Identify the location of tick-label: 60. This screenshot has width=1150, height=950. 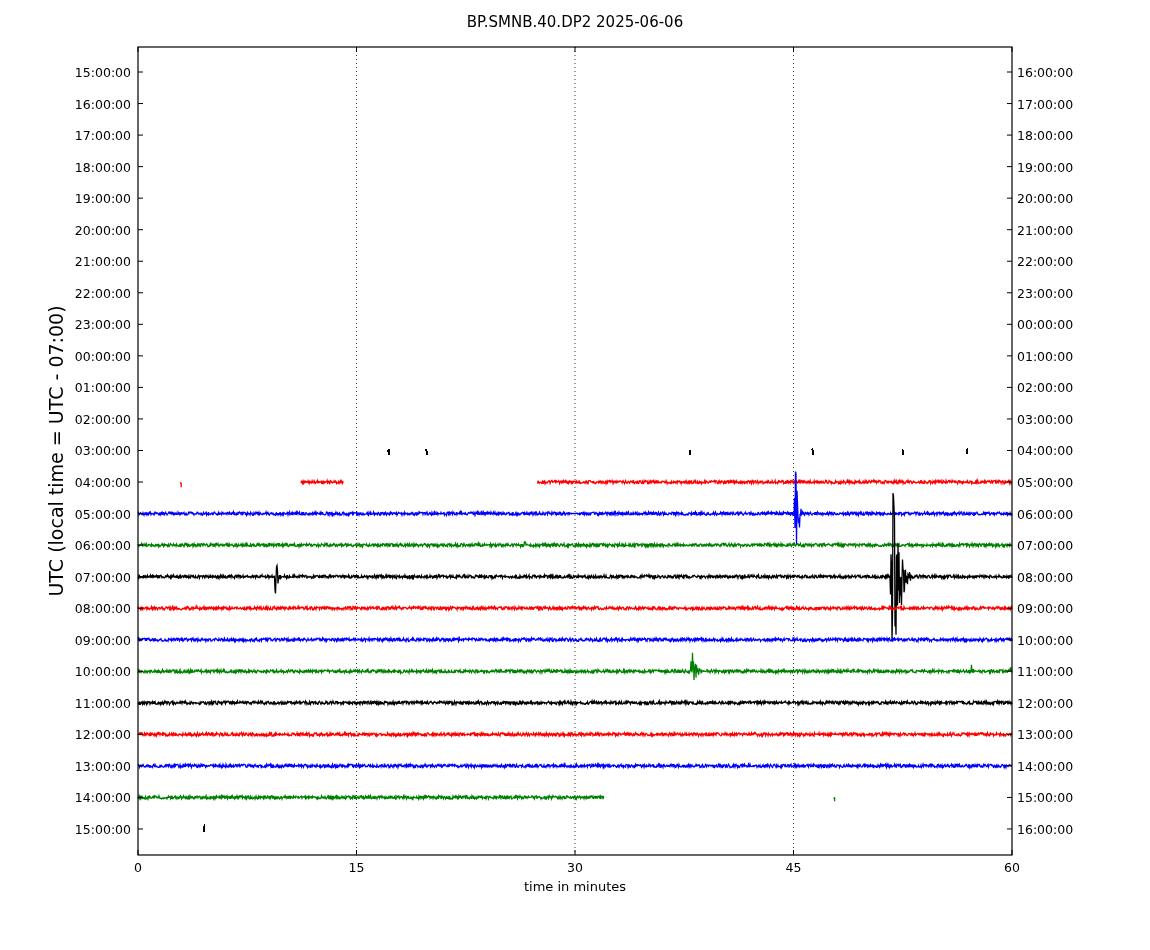
(1012, 867).